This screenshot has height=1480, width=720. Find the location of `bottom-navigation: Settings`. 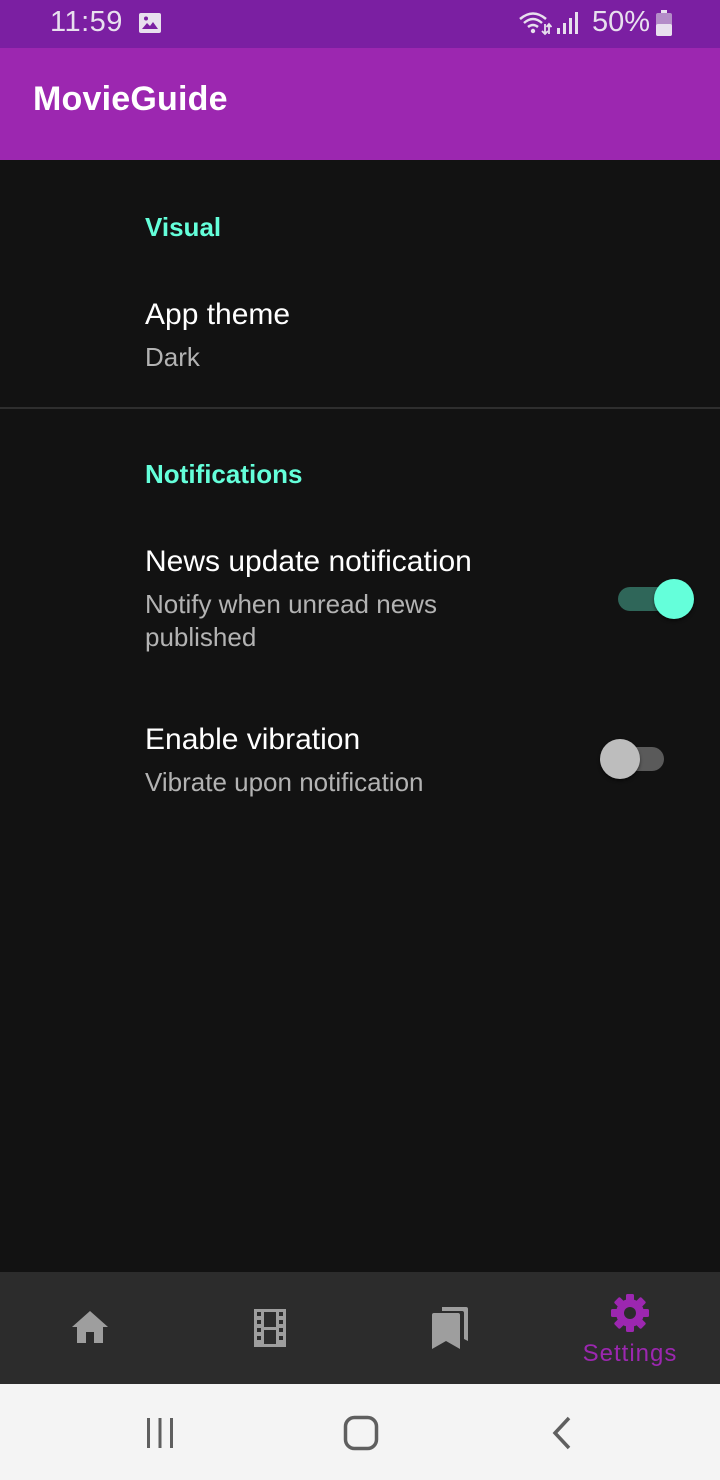

bottom-navigation: Settings is located at coordinates (360, 1328).